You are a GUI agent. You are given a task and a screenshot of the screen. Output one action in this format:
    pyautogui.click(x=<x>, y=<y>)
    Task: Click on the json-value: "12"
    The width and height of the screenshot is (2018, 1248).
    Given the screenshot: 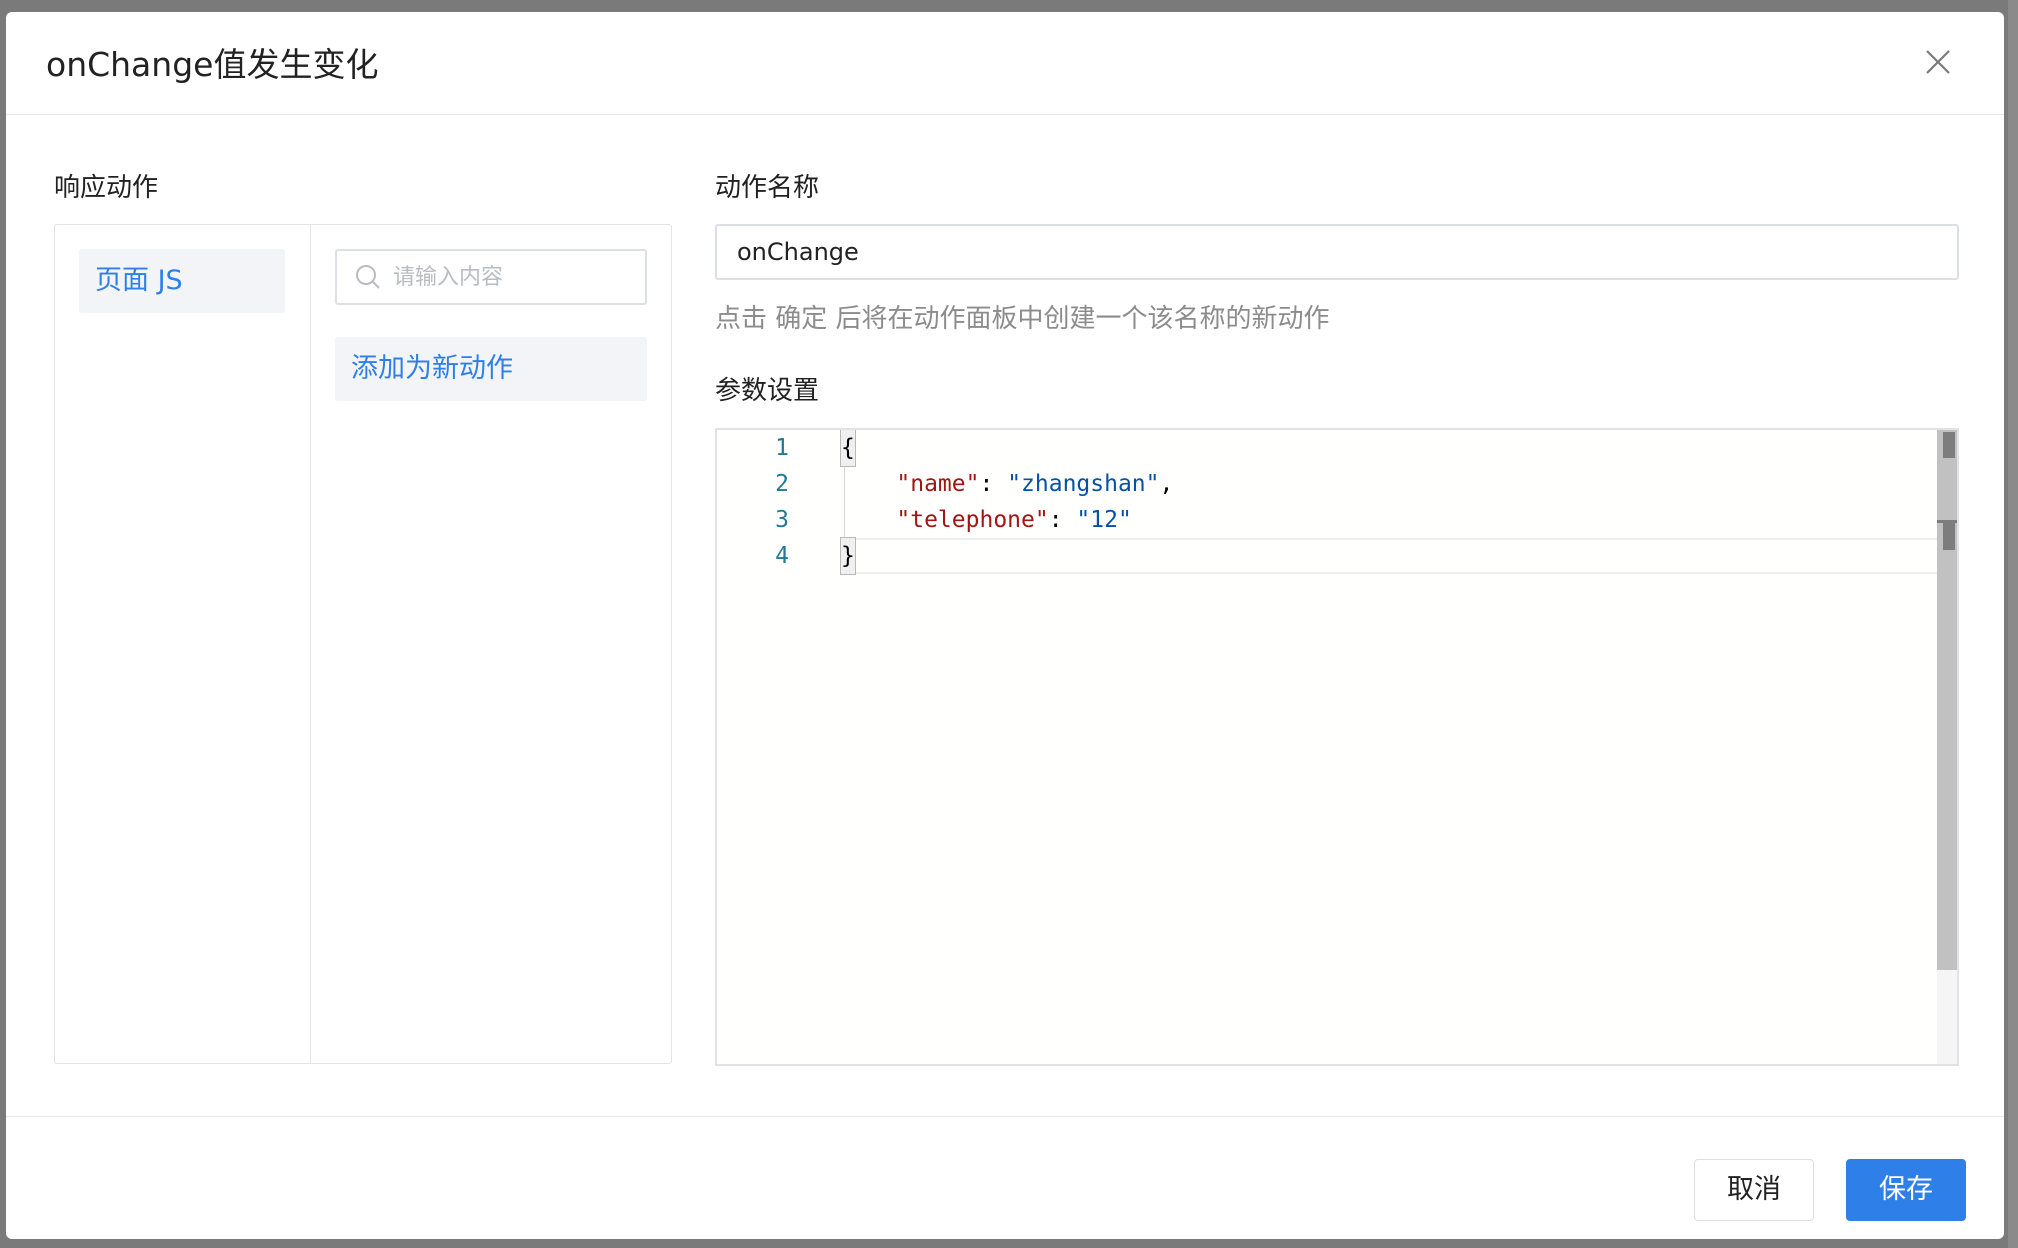 What is the action you would take?
    pyautogui.click(x=1104, y=520)
    